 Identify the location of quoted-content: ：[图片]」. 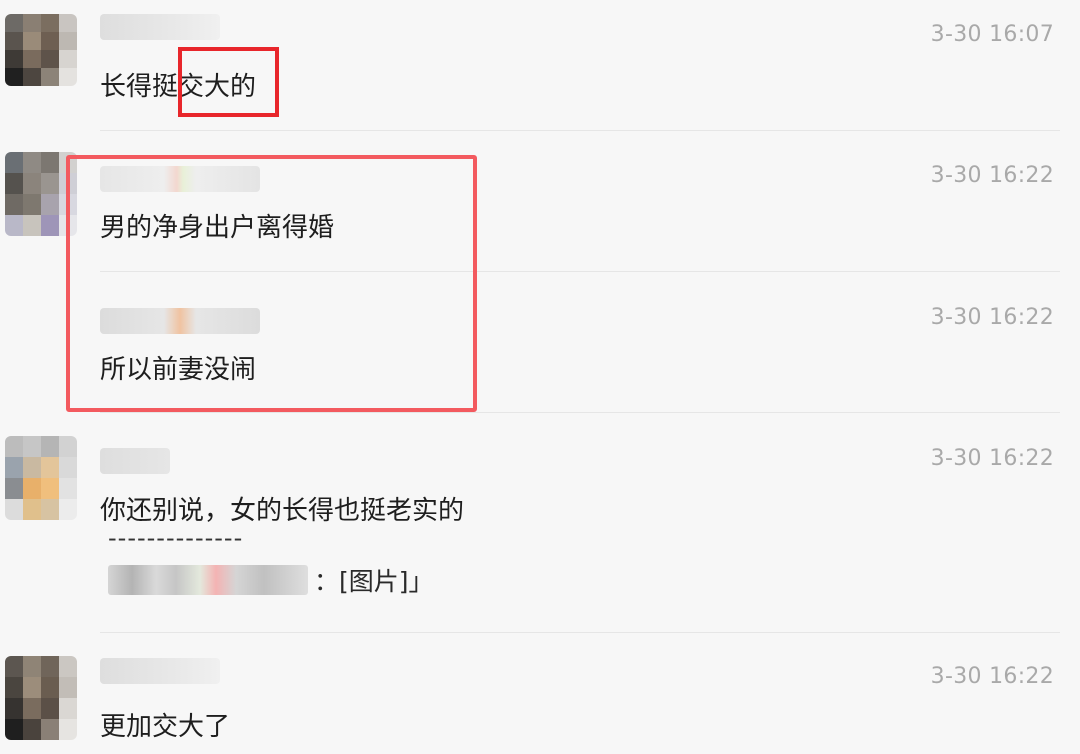
(374, 581).